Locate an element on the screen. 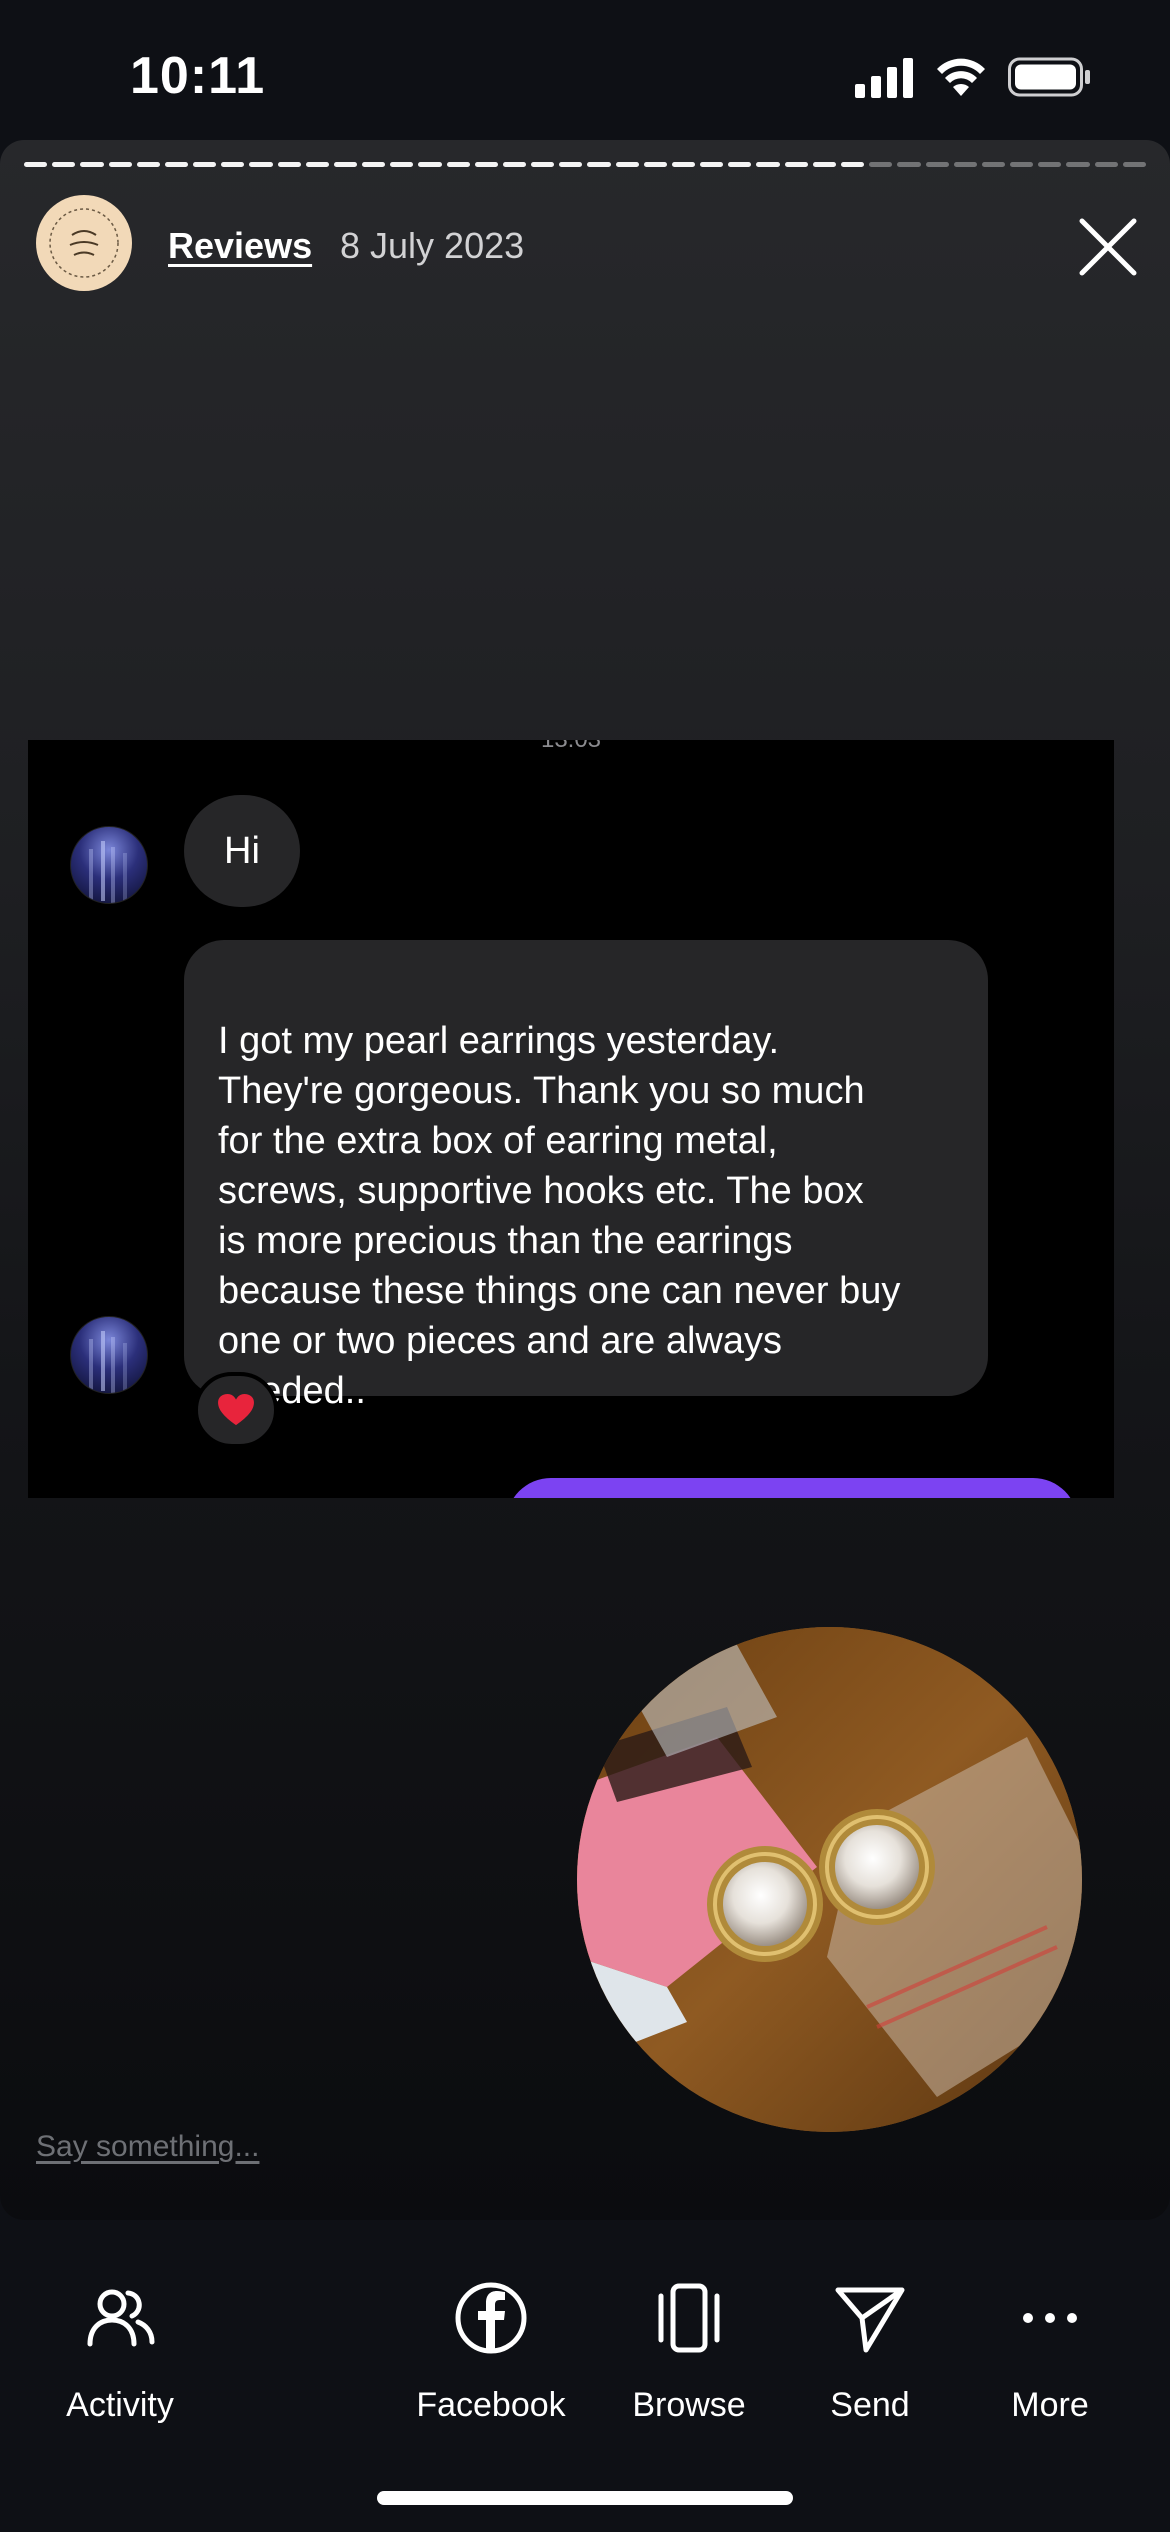  heart-icon is located at coordinates (236, 1409).